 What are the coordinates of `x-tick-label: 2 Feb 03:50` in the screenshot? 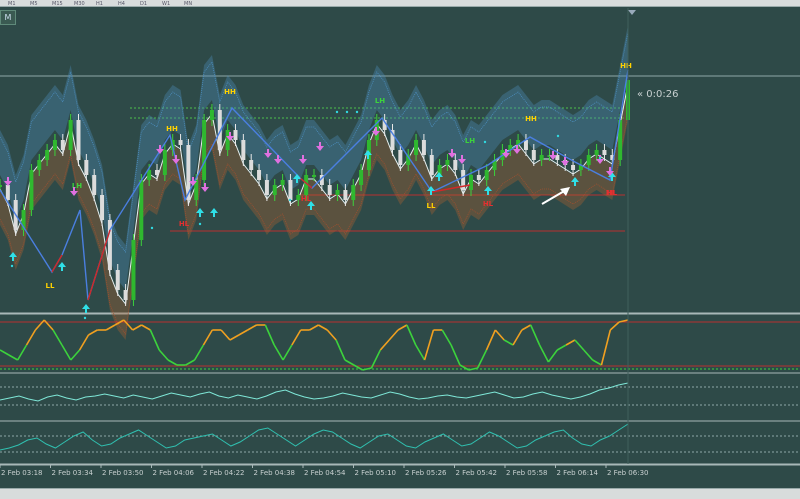 It's located at (122, 473).